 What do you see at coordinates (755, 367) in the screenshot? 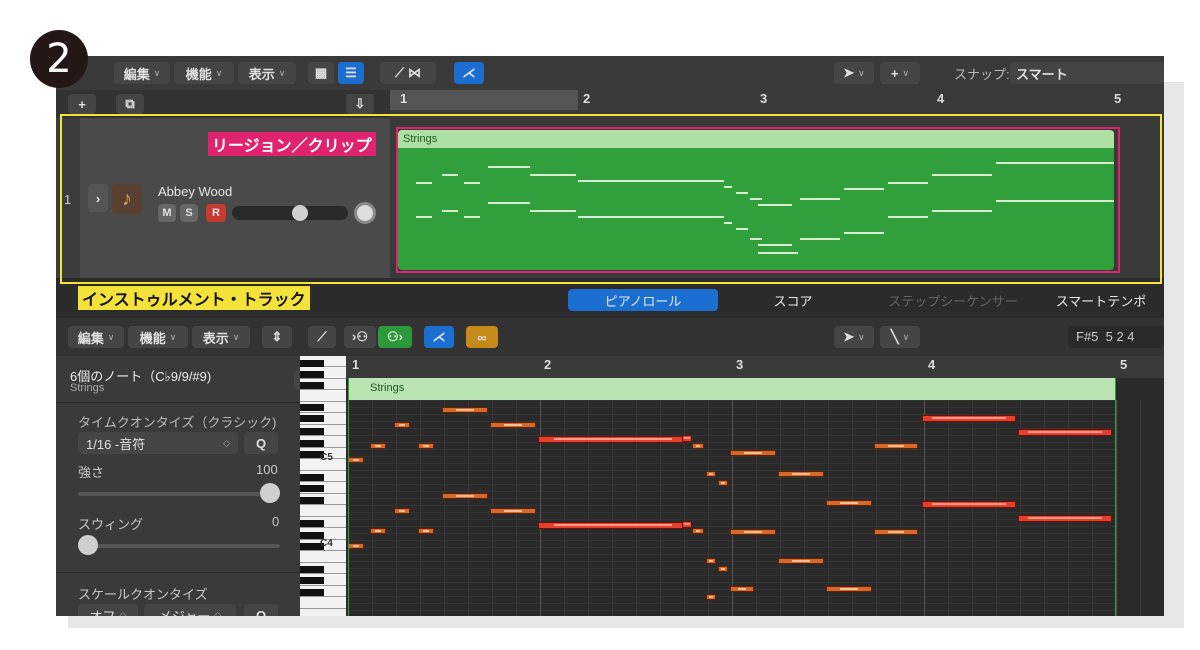
I see `editor-ruler: 1 2 3 4 5` at bounding box center [755, 367].